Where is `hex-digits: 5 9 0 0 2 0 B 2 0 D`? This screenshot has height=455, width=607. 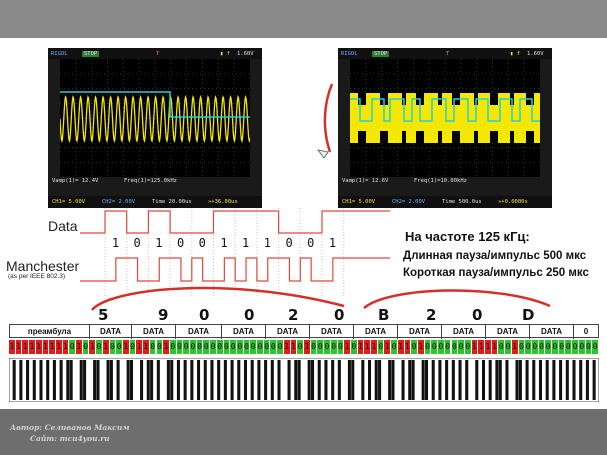
hex-digits: 5 9 0 0 2 0 B 2 0 D is located at coordinates (303, 316).